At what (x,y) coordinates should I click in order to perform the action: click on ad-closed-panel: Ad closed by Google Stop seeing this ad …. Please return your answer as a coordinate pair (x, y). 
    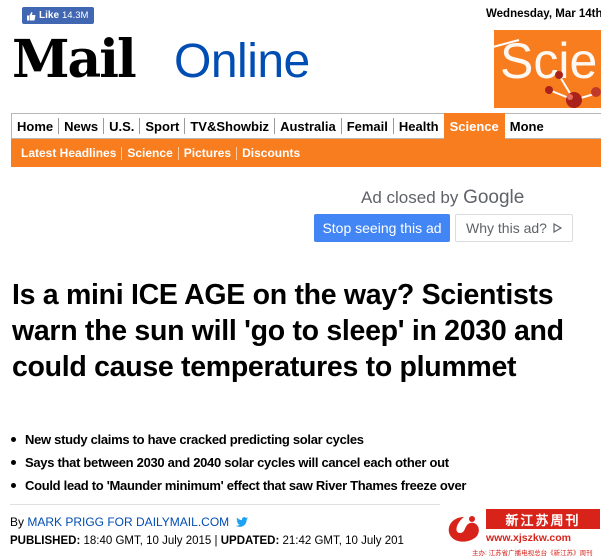
    Looking at the image, I should click on (358, 217).